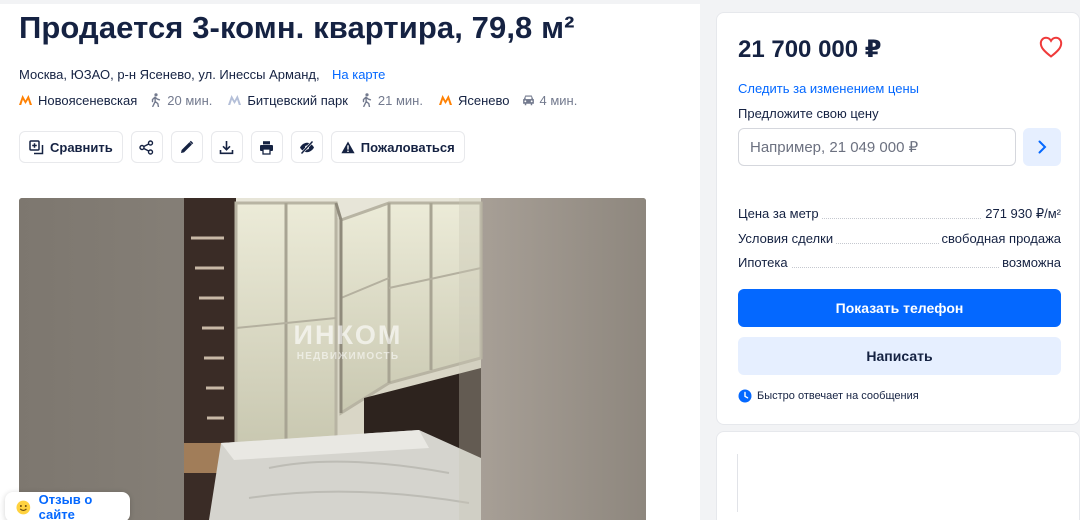  I want to click on show-phone-button: Показать телефон, so click(899, 308).